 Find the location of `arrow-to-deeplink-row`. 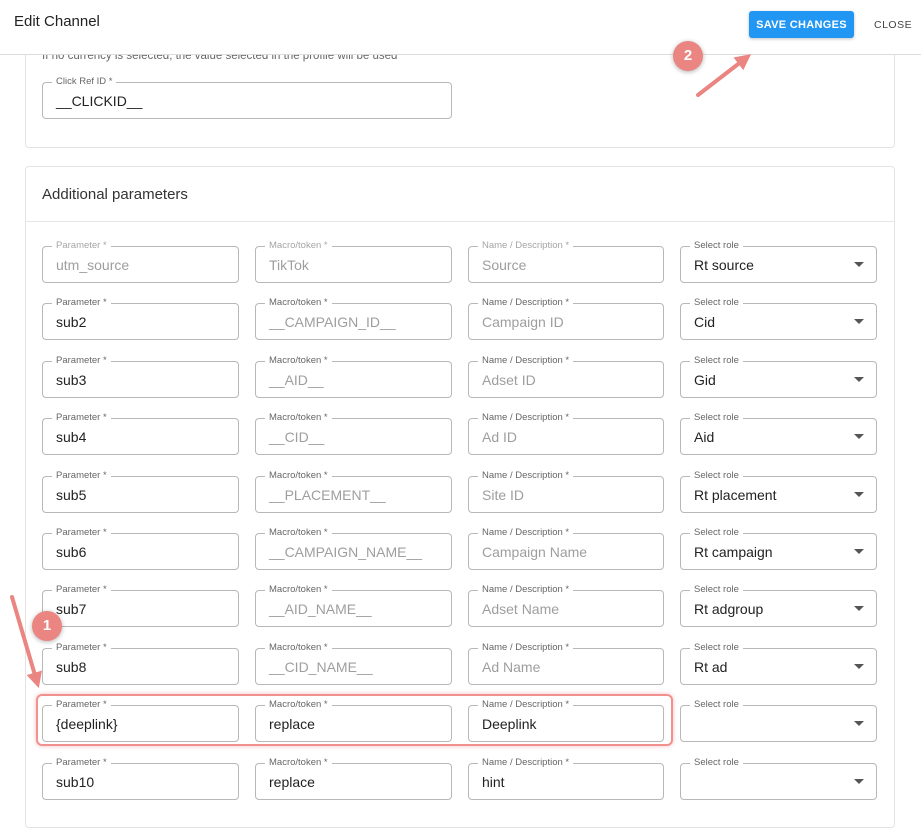

arrow-to-deeplink-row is located at coordinates (26, 642).